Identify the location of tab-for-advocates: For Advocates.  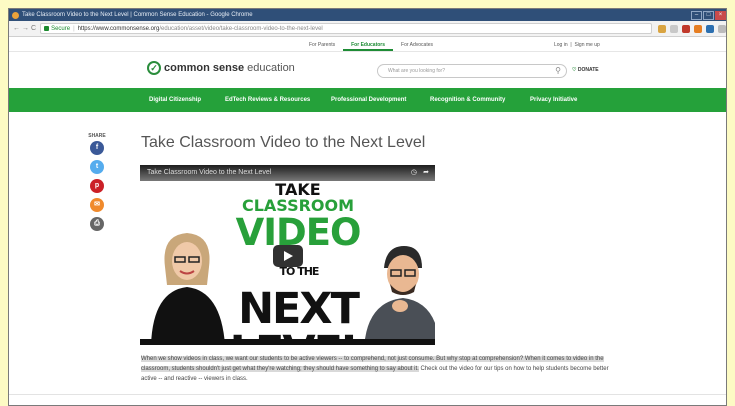
(417, 46).